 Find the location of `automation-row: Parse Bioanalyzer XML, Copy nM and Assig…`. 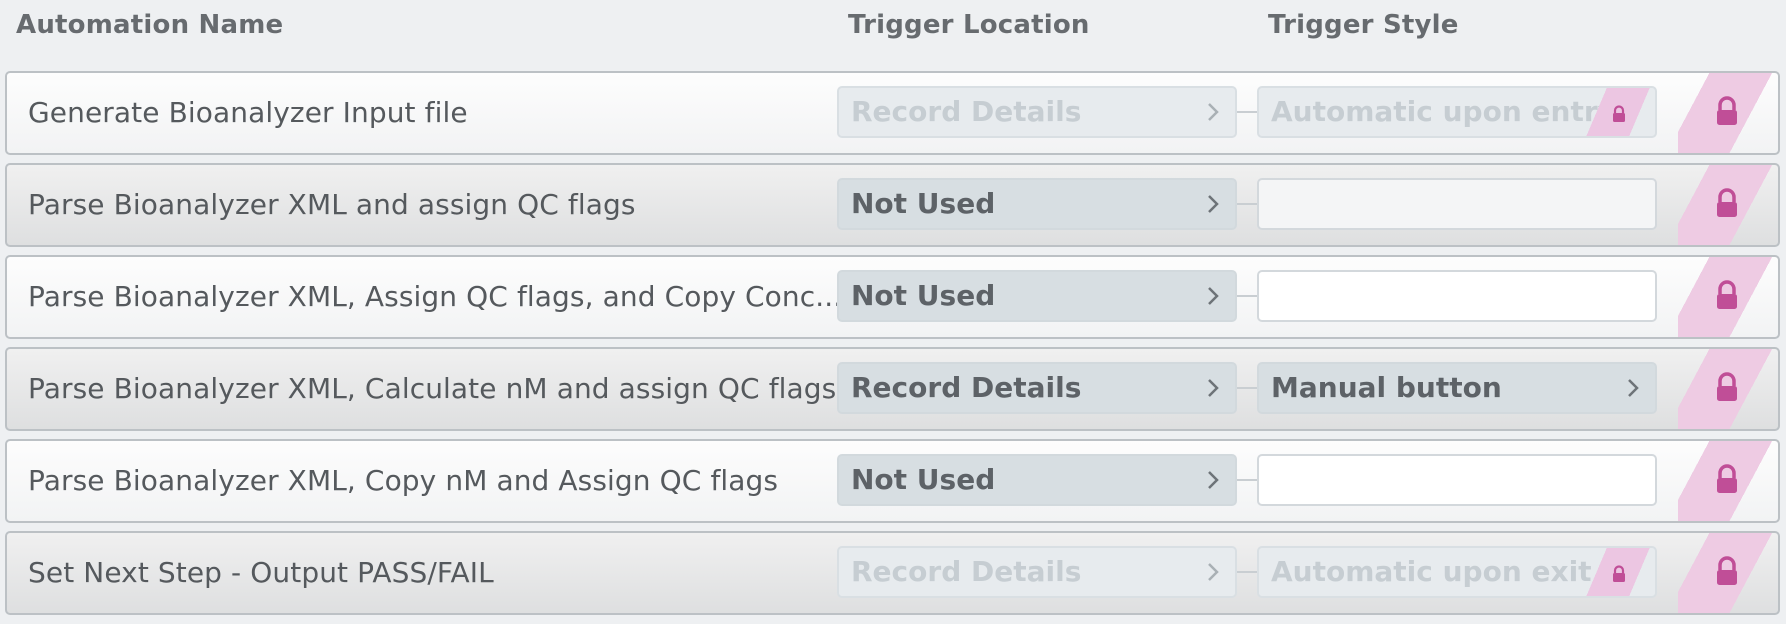

automation-row: Parse Bioanalyzer XML, Copy nM and Assig… is located at coordinates (892, 481).